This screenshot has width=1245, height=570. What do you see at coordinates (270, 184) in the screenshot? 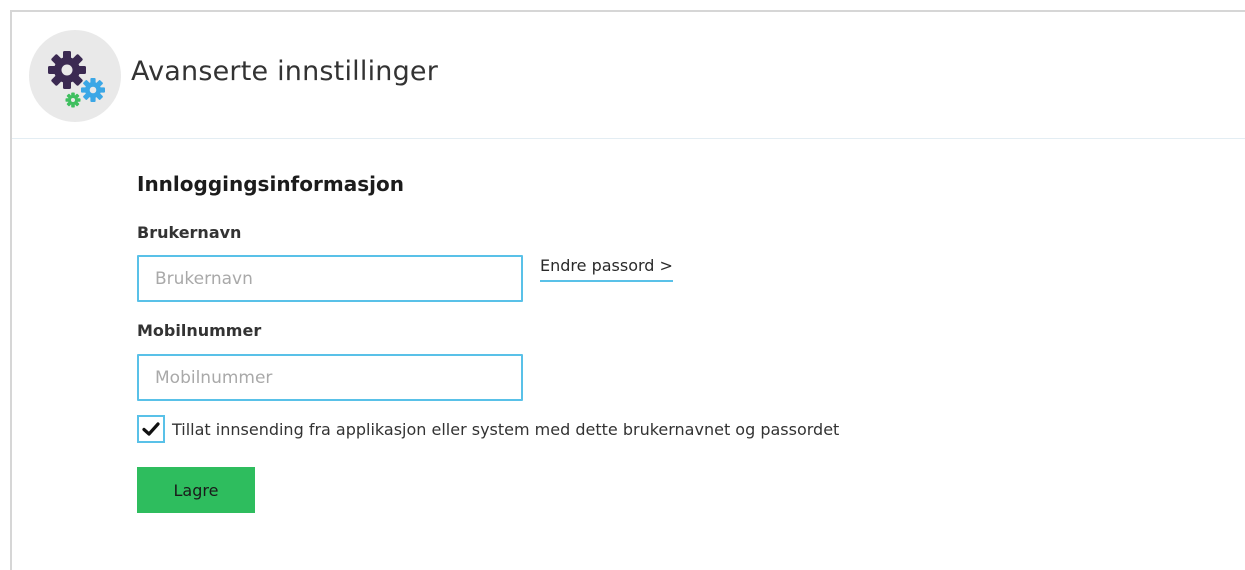
I see `section-title: Innloggingsinformasjon` at bounding box center [270, 184].